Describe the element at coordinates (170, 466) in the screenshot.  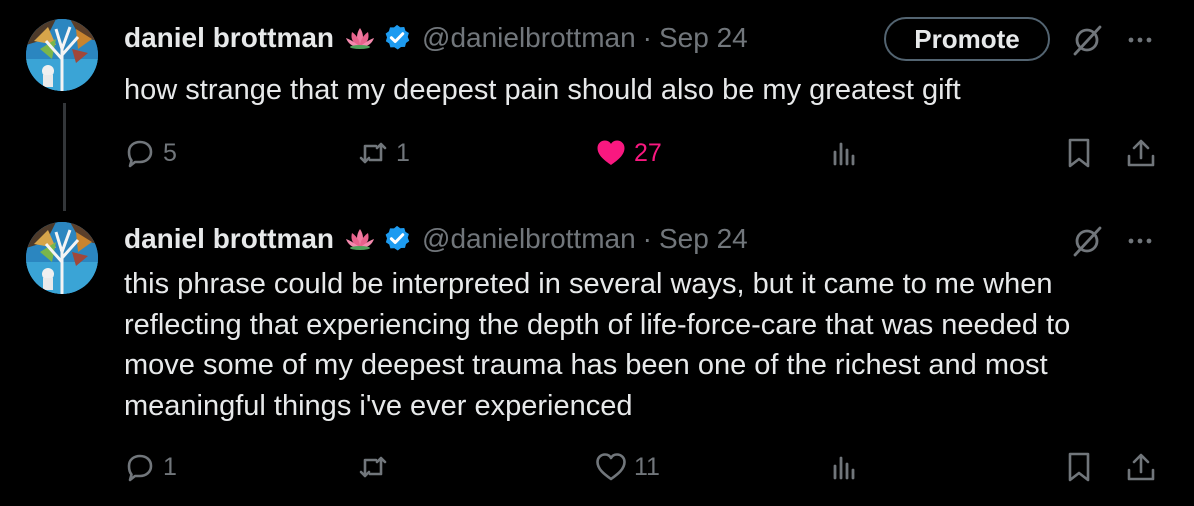
I see `reply-count: 1` at that location.